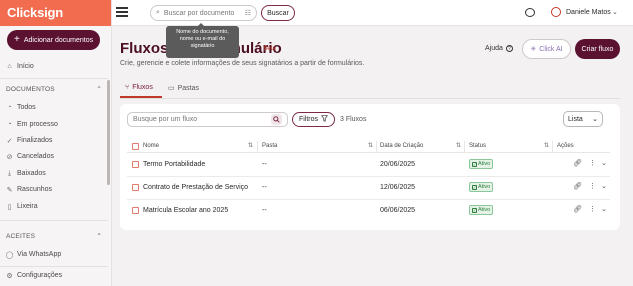 The width and height of the screenshot is (633, 286). What do you see at coordinates (269, 48) in the screenshot?
I see `beta-label: Beta` at bounding box center [269, 48].